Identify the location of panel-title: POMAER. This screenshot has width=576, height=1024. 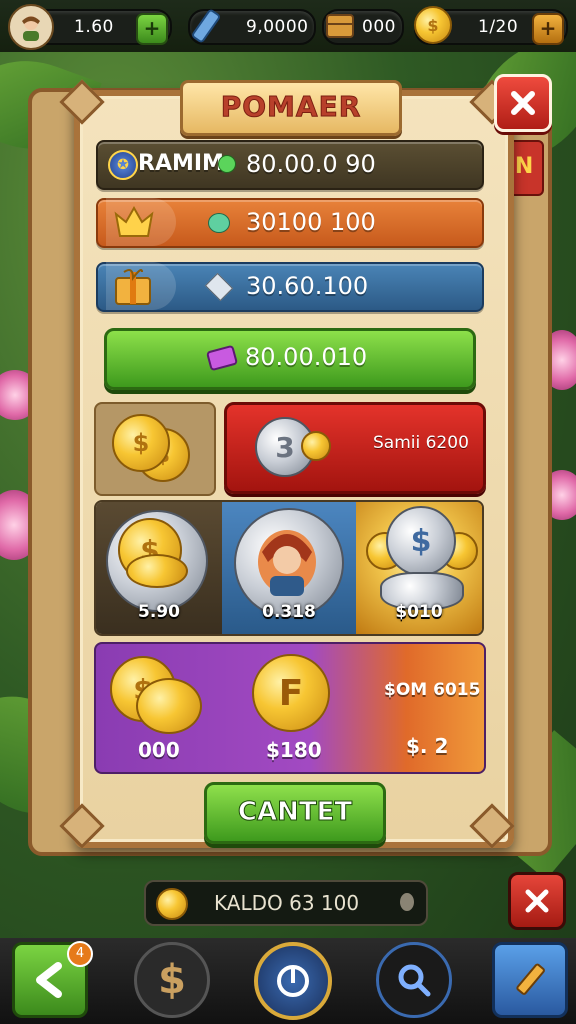
(291, 107).